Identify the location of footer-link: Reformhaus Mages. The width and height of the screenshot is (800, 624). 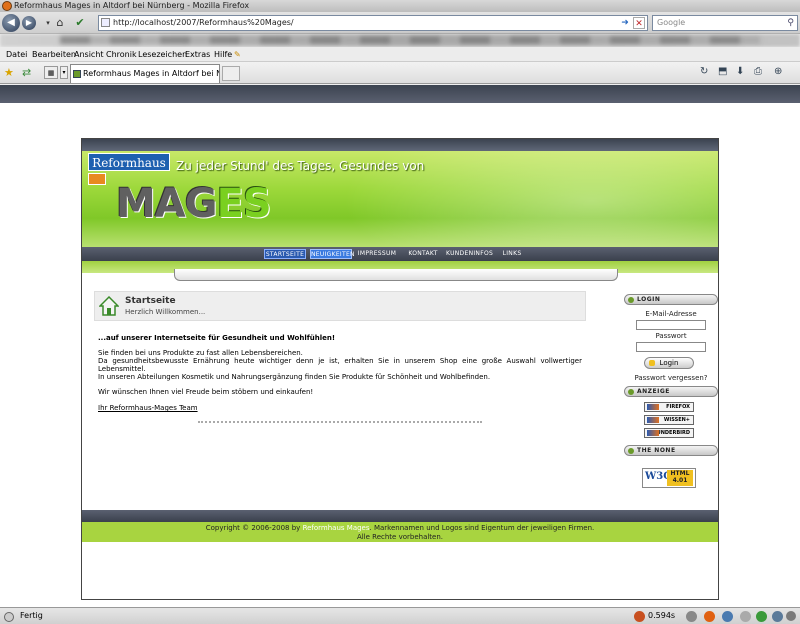
(336, 528).